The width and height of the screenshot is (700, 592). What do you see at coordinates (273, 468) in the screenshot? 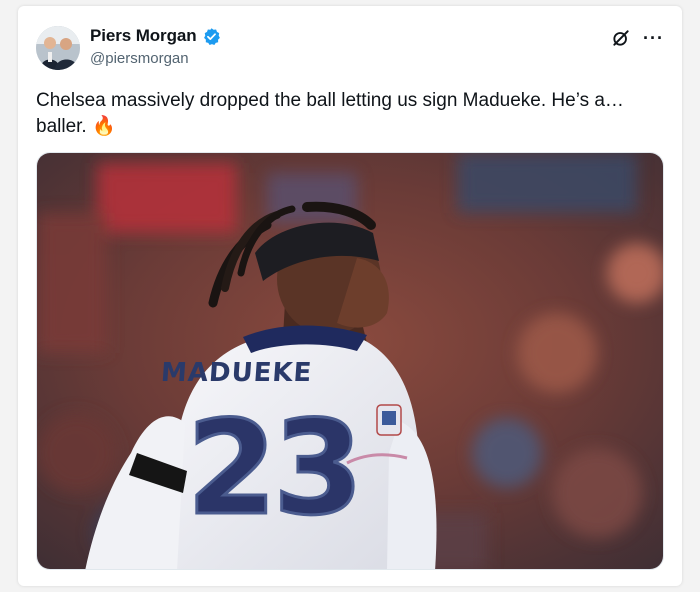
I see `jersey-number-text: 23` at bounding box center [273, 468].